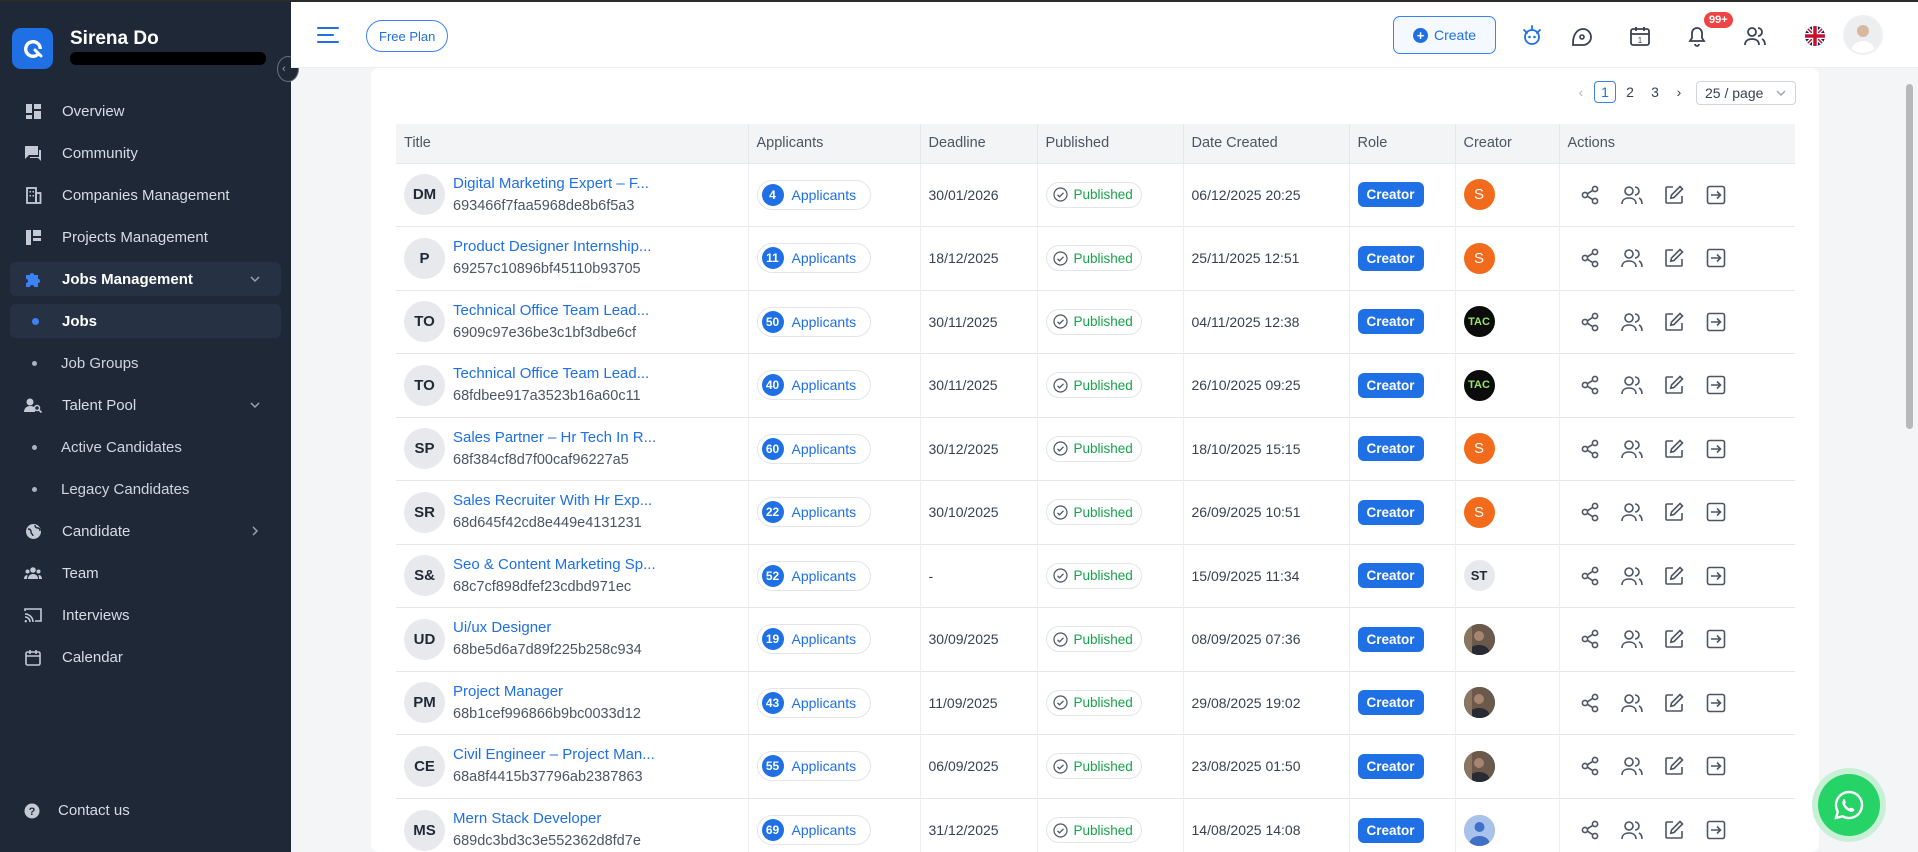  I want to click on creator-avatar: ST, so click(1479, 576).